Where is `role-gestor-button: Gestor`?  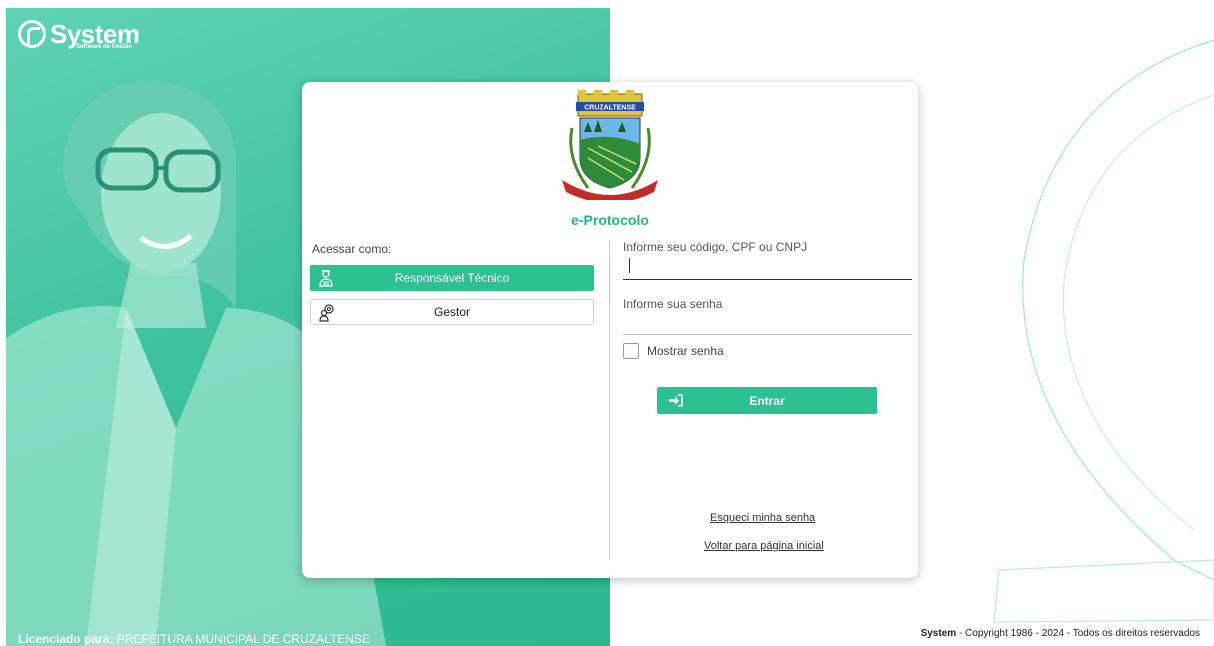 role-gestor-button: Gestor is located at coordinates (452, 312).